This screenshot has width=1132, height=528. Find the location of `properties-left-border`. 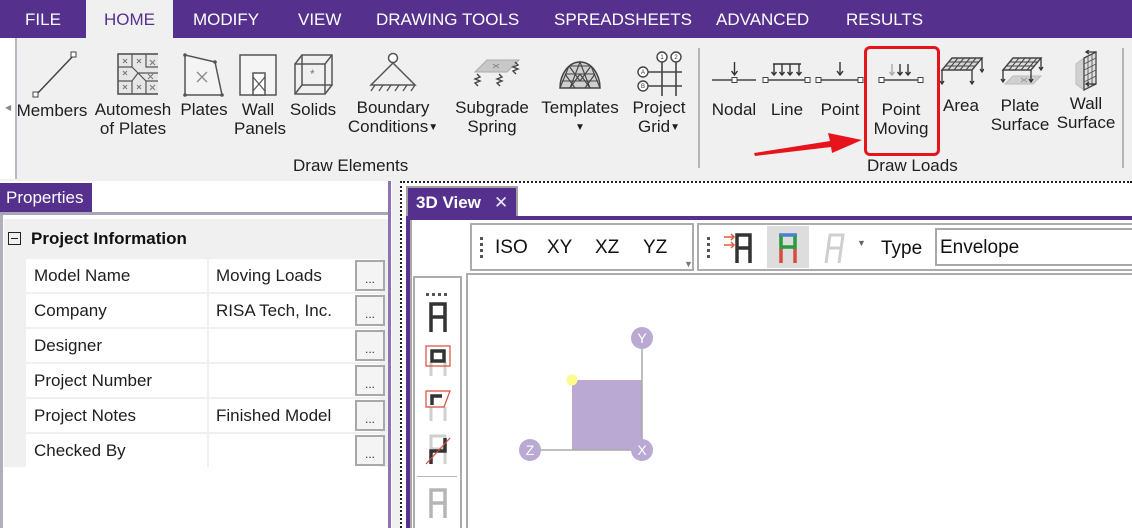

properties-left-border is located at coordinates (1, 371).